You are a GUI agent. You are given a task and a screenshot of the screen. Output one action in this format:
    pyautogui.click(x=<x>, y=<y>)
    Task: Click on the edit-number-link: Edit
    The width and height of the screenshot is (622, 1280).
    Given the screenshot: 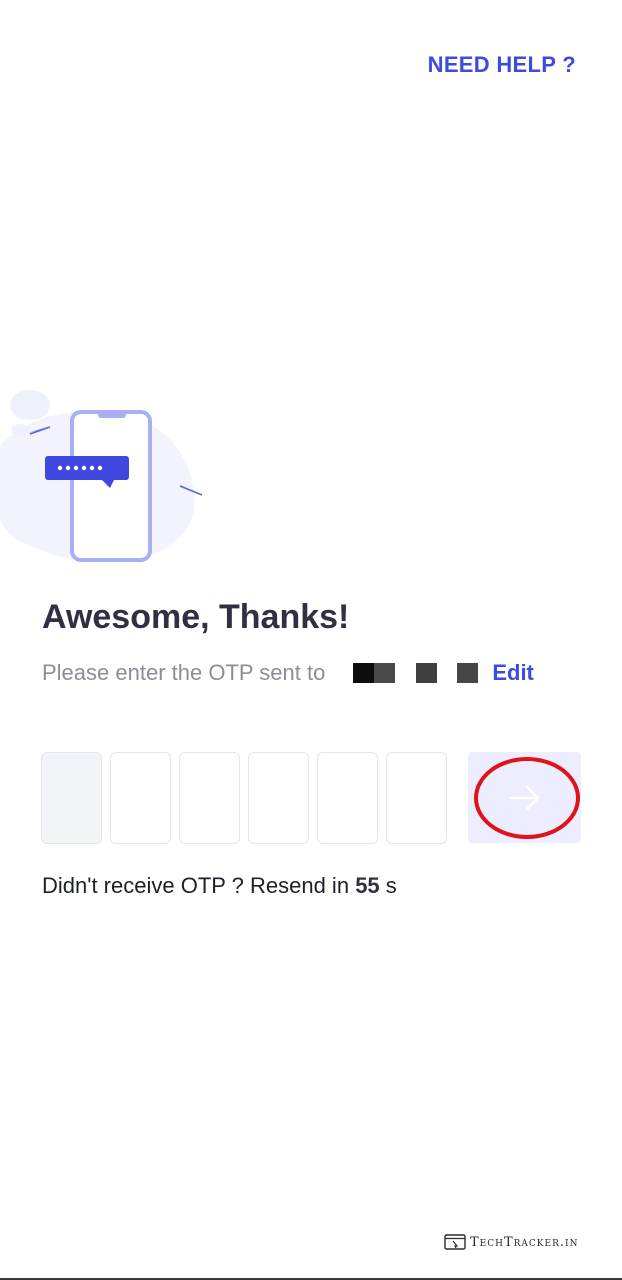 What is the action you would take?
    pyautogui.click(x=513, y=673)
    